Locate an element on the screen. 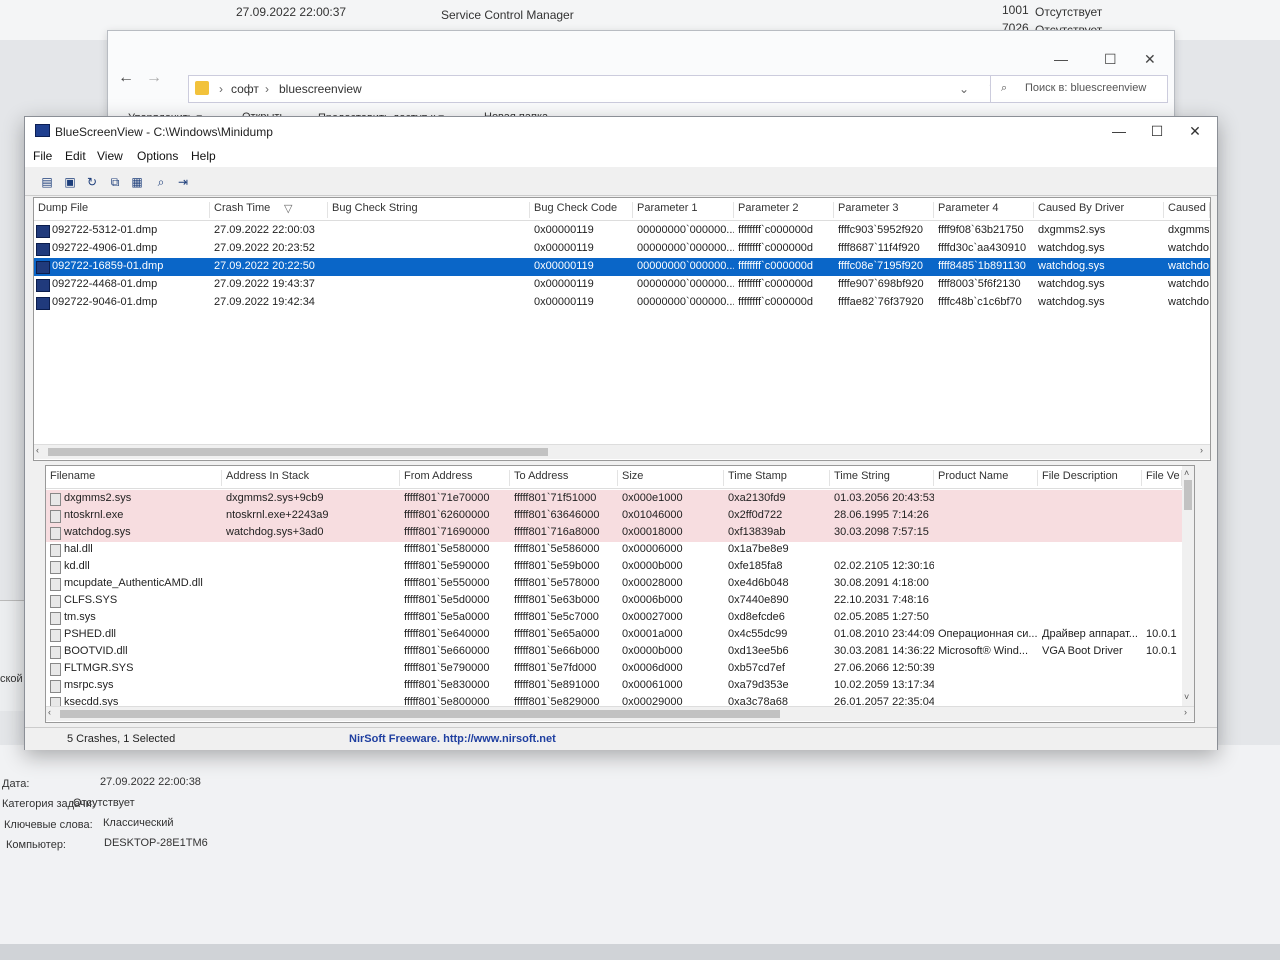 This screenshot has width=1280, height=960. exit-icon: ⇥ is located at coordinates (183, 182).